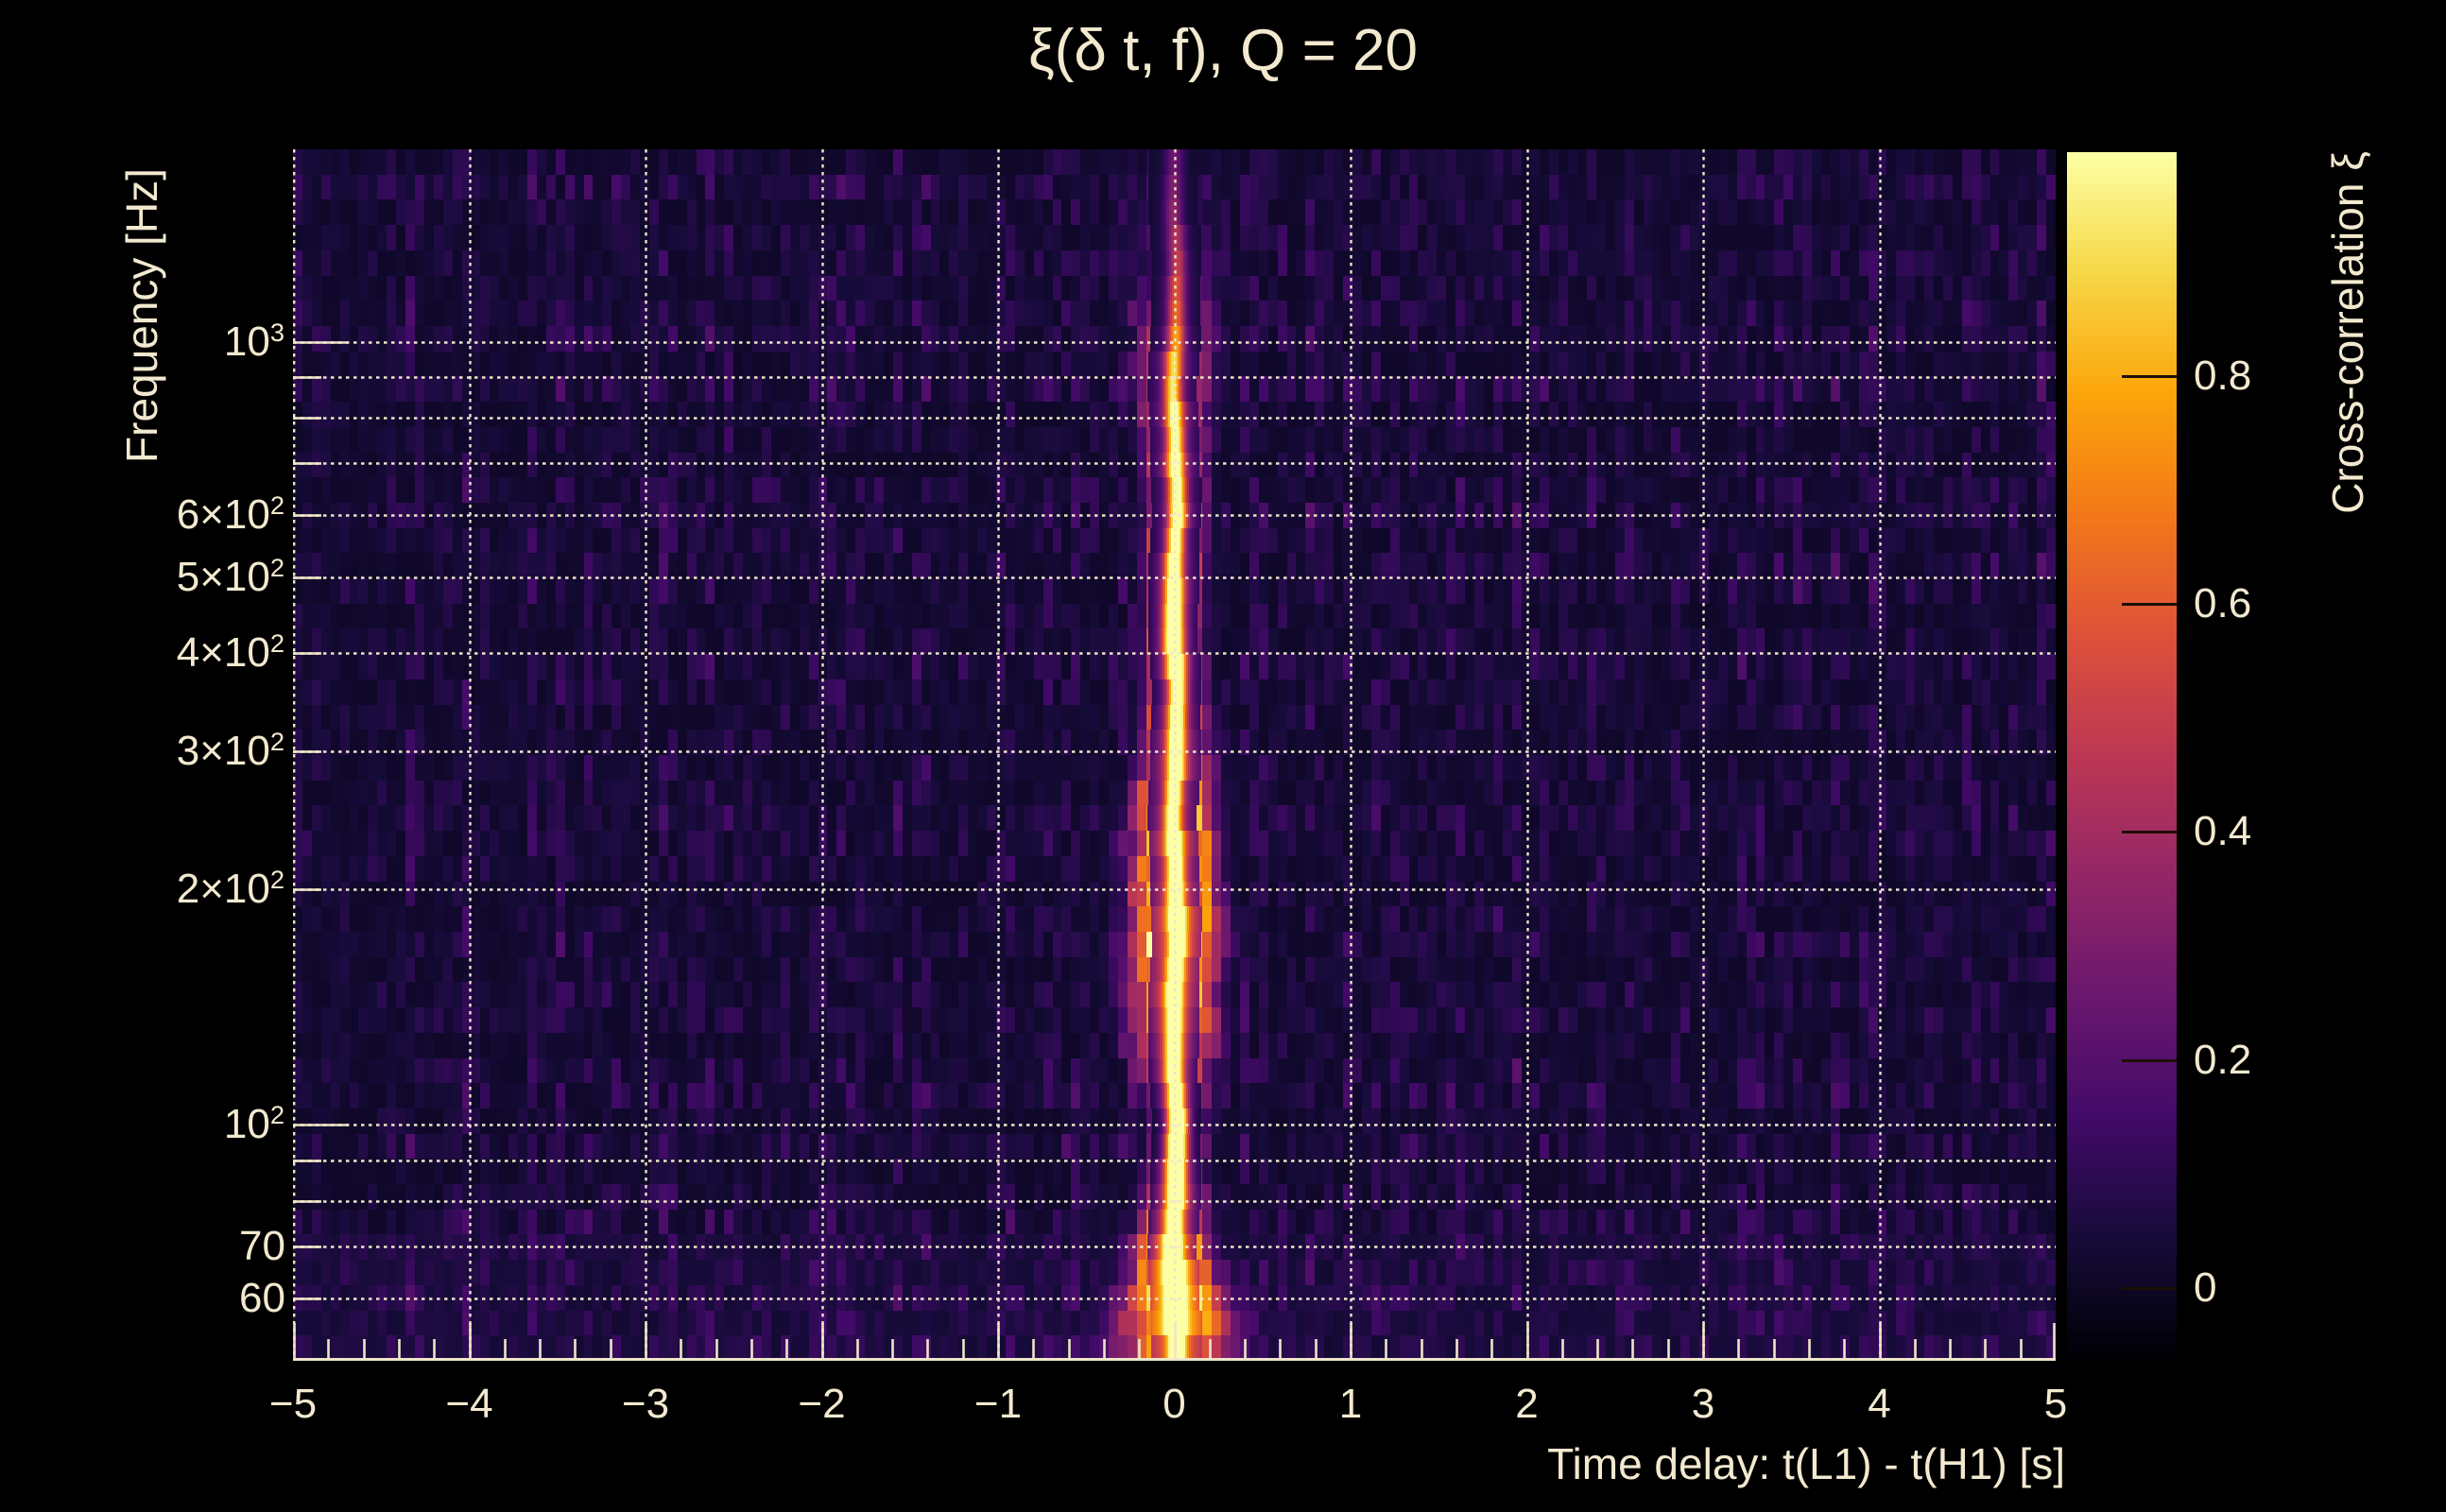 The image size is (2446, 1512). Describe the element at coordinates (2205, 1287) in the screenshot. I see `colorbar-tick-label: 0` at that location.